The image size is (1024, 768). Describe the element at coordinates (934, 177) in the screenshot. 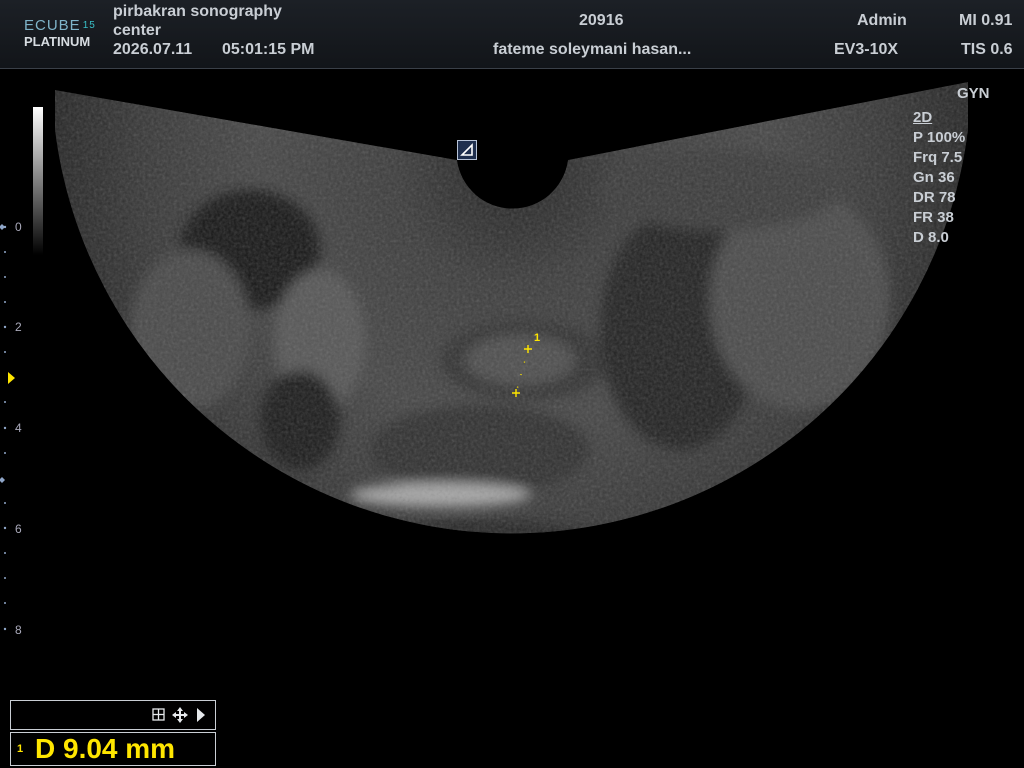

I see `param-gain: Gn 36` at that location.